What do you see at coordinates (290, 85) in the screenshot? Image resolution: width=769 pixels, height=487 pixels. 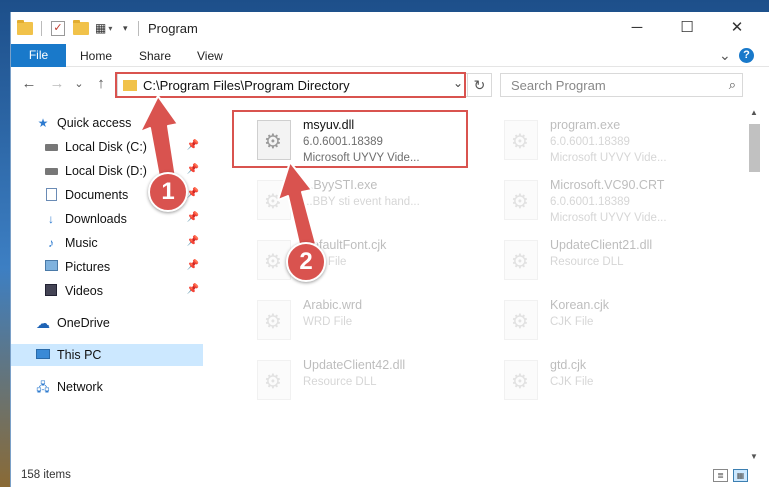 I see `address-highlight-box` at bounding box center [290, 85].